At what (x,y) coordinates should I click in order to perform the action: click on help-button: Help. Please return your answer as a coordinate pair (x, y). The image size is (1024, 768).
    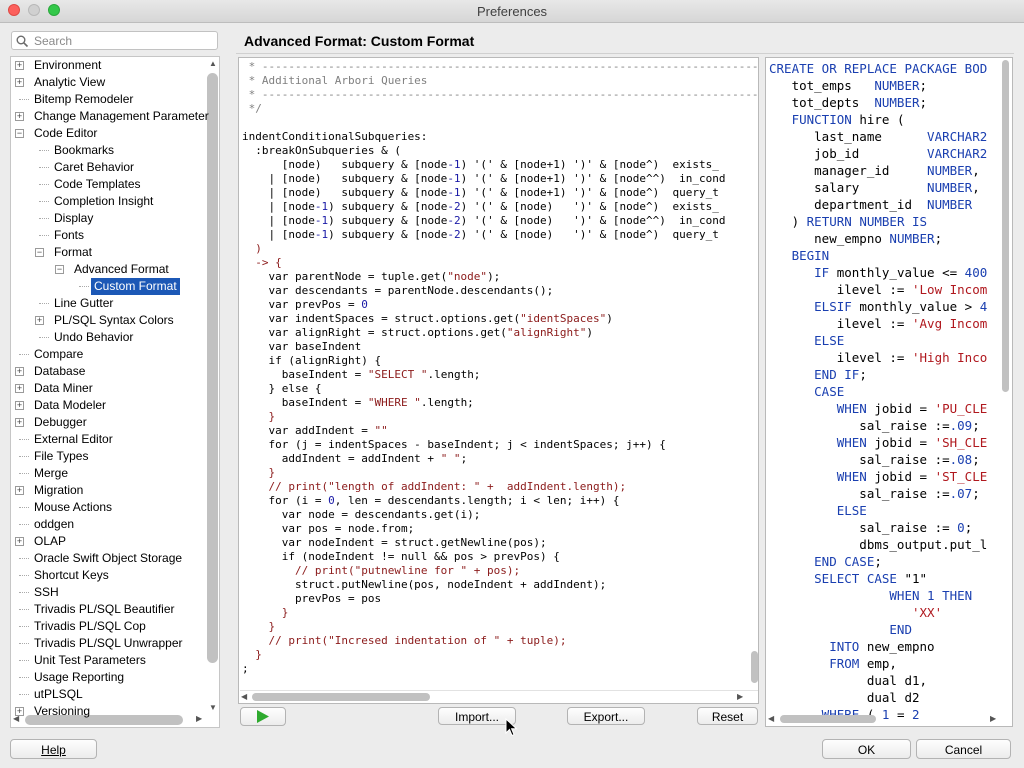
    Looking at the image, I should click on (53, 749).